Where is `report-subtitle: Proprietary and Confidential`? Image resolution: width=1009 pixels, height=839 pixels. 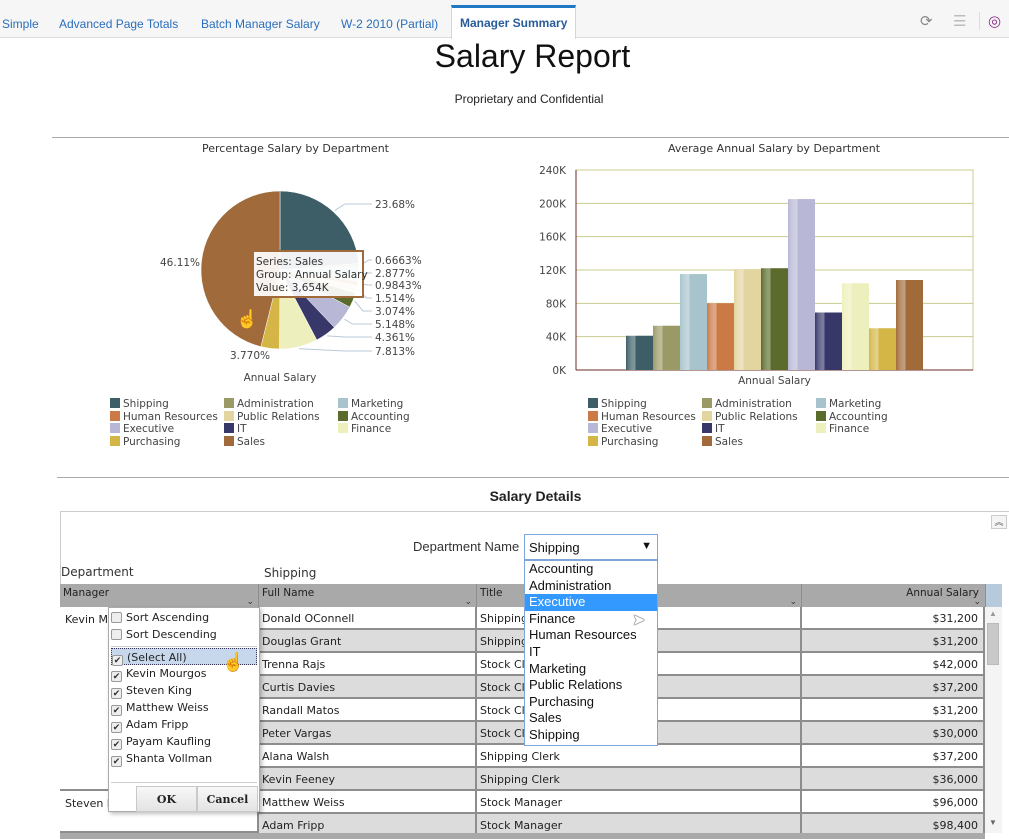 report-subtitle: Proprietary and Confidential is located at coordinates (529, 99).